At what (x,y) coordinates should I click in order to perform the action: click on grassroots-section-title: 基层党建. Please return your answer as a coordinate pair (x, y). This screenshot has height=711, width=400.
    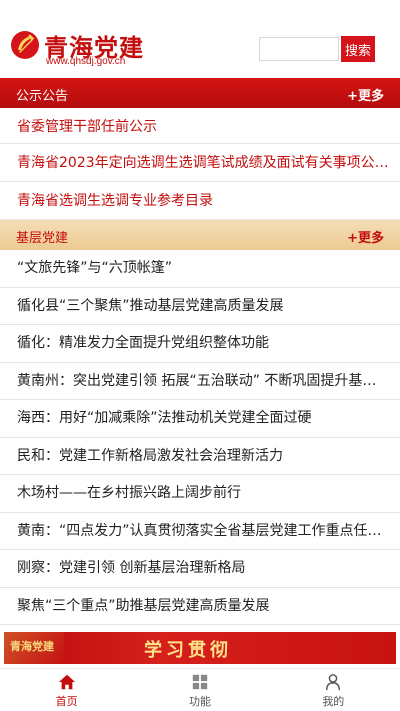
    Looking at the image, I should click on (42, 238).